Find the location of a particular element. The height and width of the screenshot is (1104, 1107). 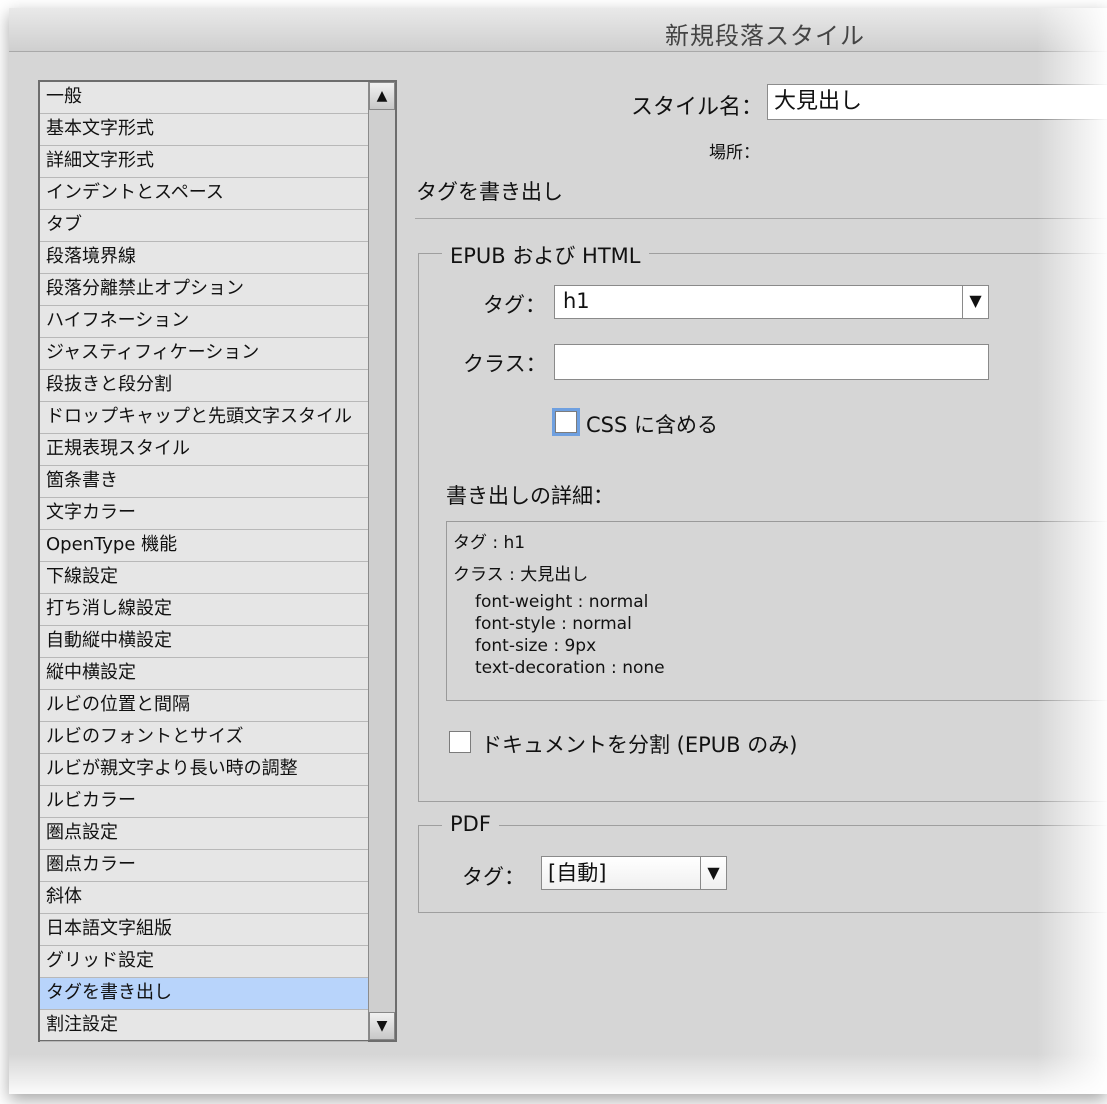

details-prop: font-size : 9px is located at coordinates (536, 646).